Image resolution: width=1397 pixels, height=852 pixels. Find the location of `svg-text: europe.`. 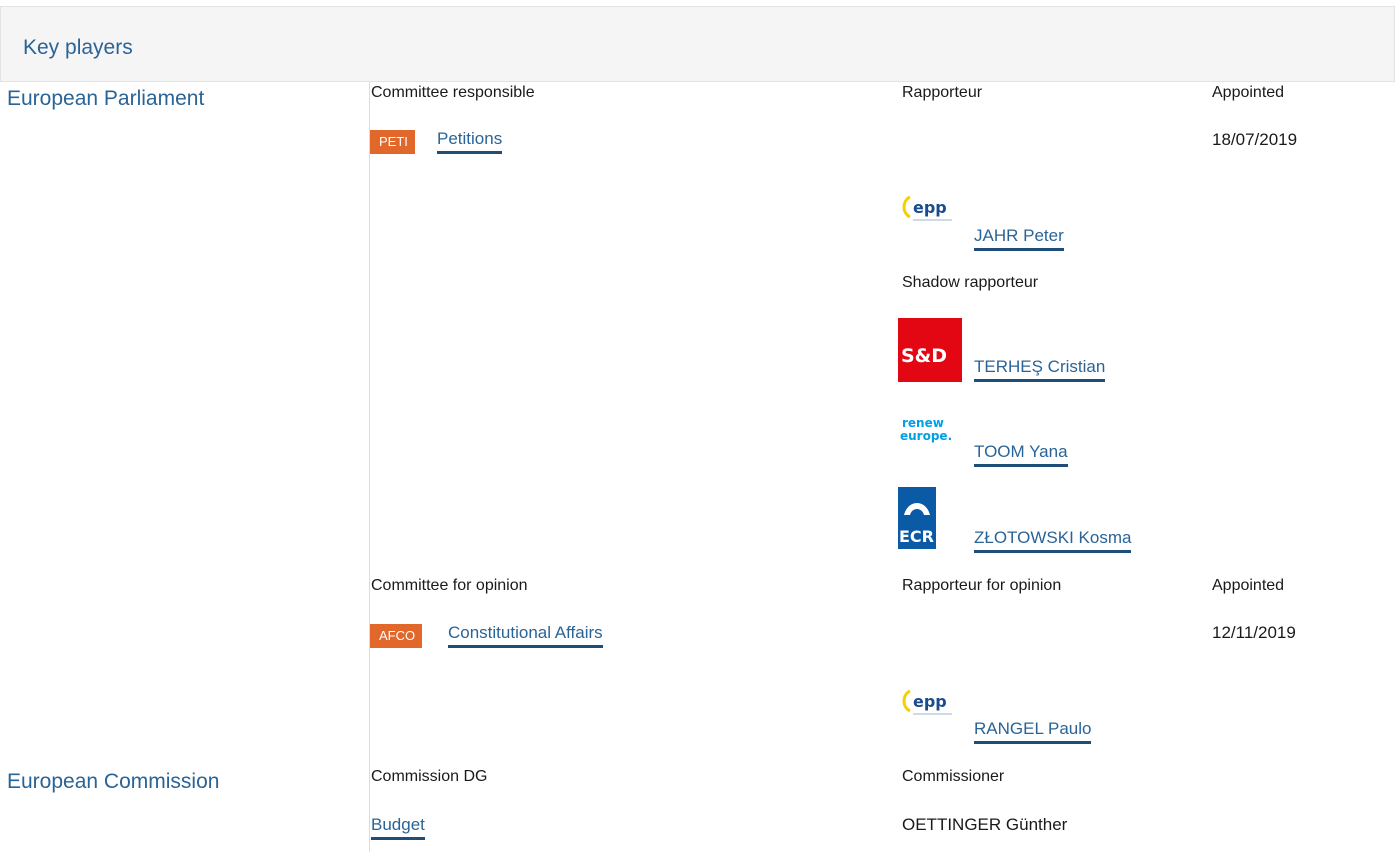

svg-text: europe. is located at coordinates (926, 436).